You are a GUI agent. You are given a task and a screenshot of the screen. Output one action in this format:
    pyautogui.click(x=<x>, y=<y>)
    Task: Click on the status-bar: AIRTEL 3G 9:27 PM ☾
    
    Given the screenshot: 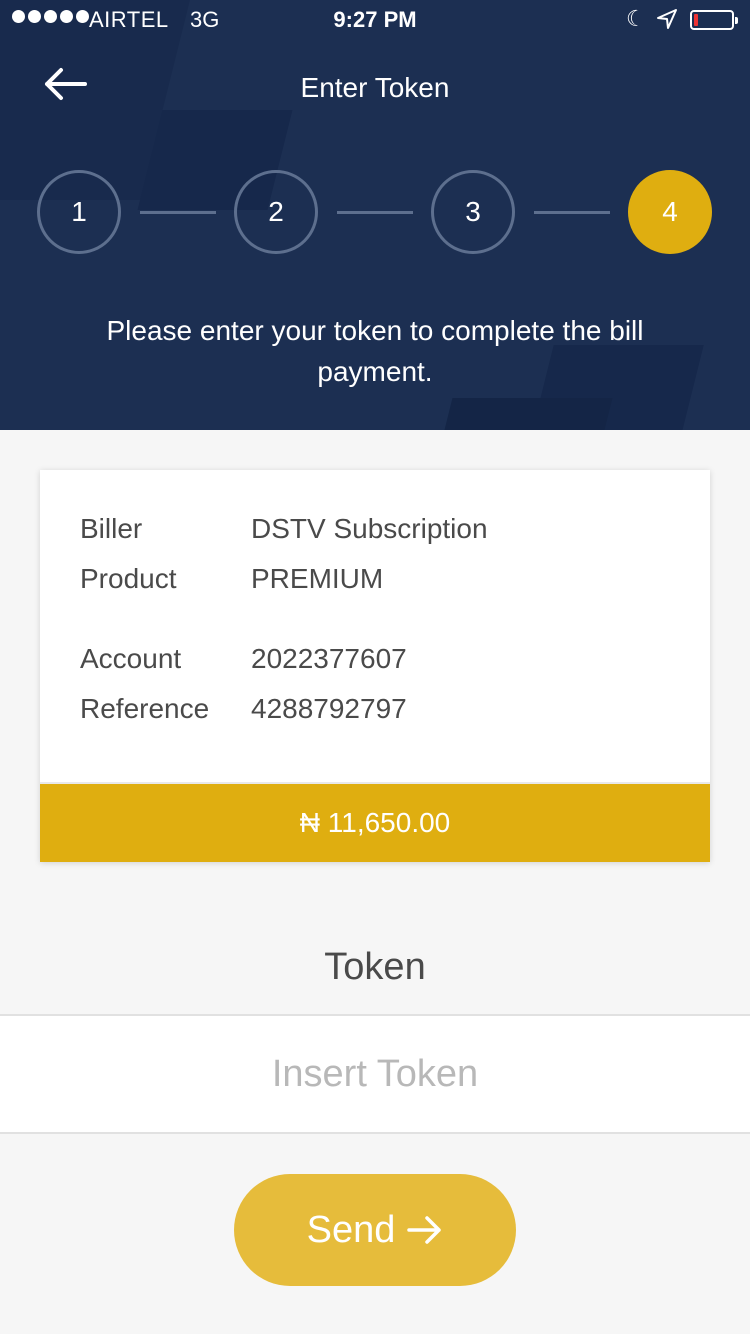 What is the action you would take?
    pyautogui.click(x=375, y=20)
    